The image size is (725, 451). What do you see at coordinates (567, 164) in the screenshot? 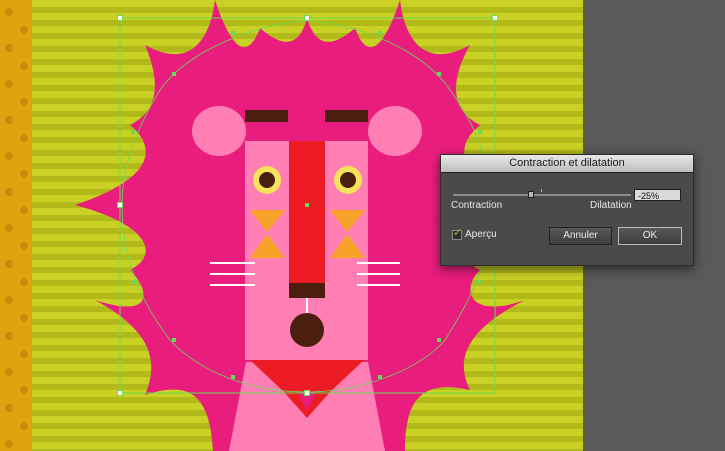
I see `dialog-title: Contraction et dilatation` at bounding box center [567, 164].